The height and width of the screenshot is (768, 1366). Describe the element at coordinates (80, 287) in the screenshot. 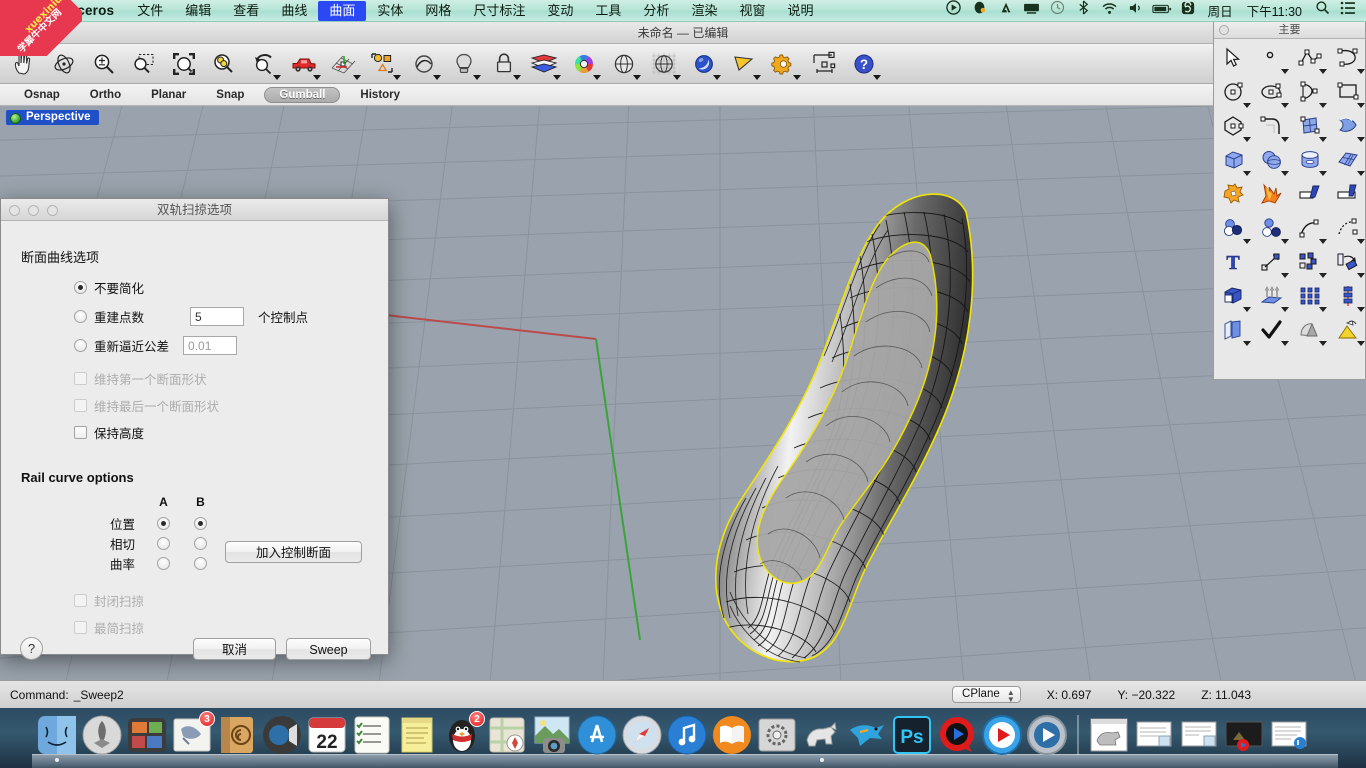

I see `radio-no-simplify` at that location.